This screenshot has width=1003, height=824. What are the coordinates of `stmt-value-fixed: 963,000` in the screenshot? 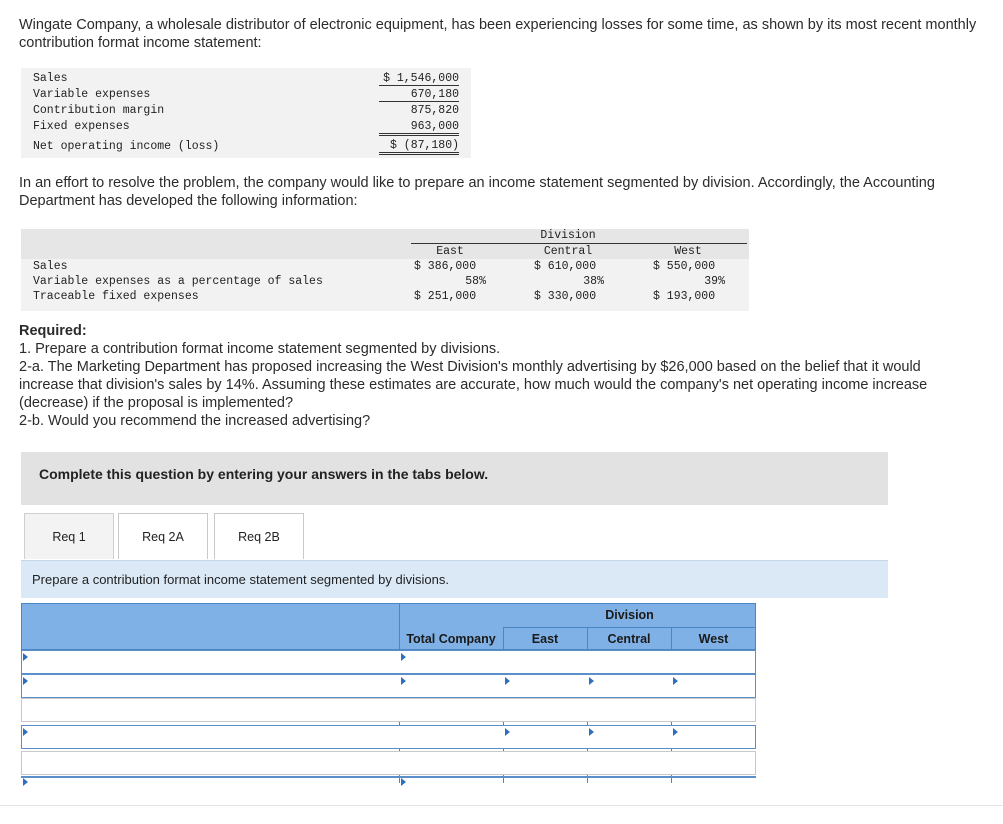 It's located at (419, 127).